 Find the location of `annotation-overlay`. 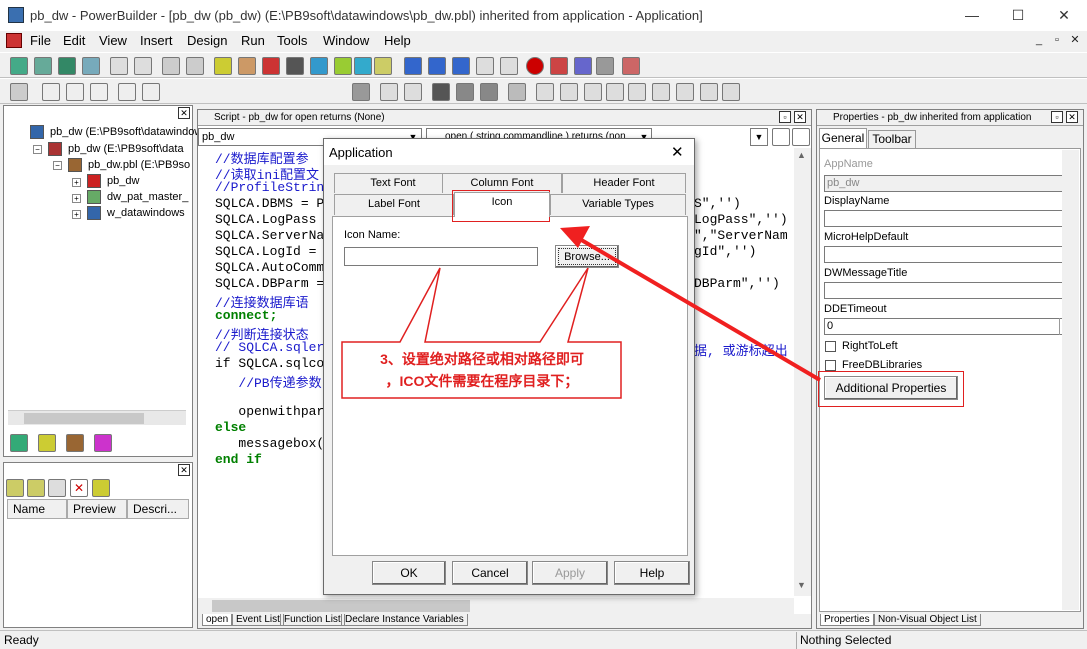

annotation-overlay is located at coordinates (581, 312).